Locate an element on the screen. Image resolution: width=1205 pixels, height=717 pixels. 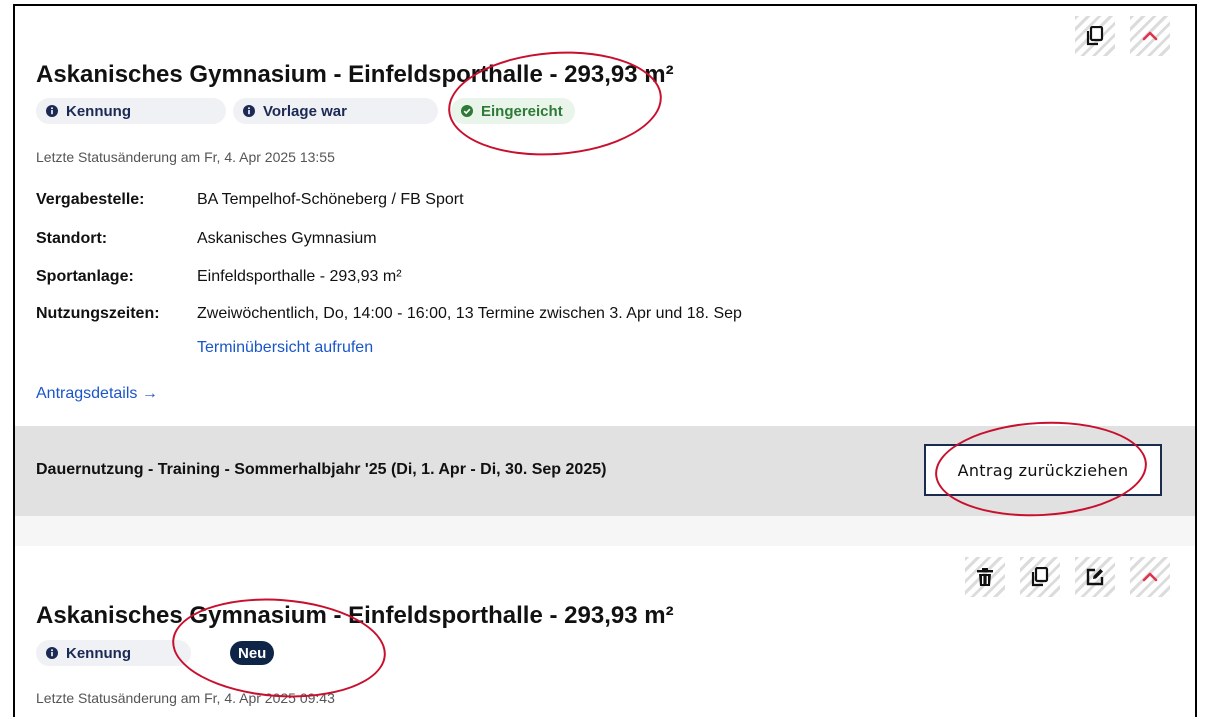
vorlage-badge: Vorlage war is located at coordinates (335, 111).